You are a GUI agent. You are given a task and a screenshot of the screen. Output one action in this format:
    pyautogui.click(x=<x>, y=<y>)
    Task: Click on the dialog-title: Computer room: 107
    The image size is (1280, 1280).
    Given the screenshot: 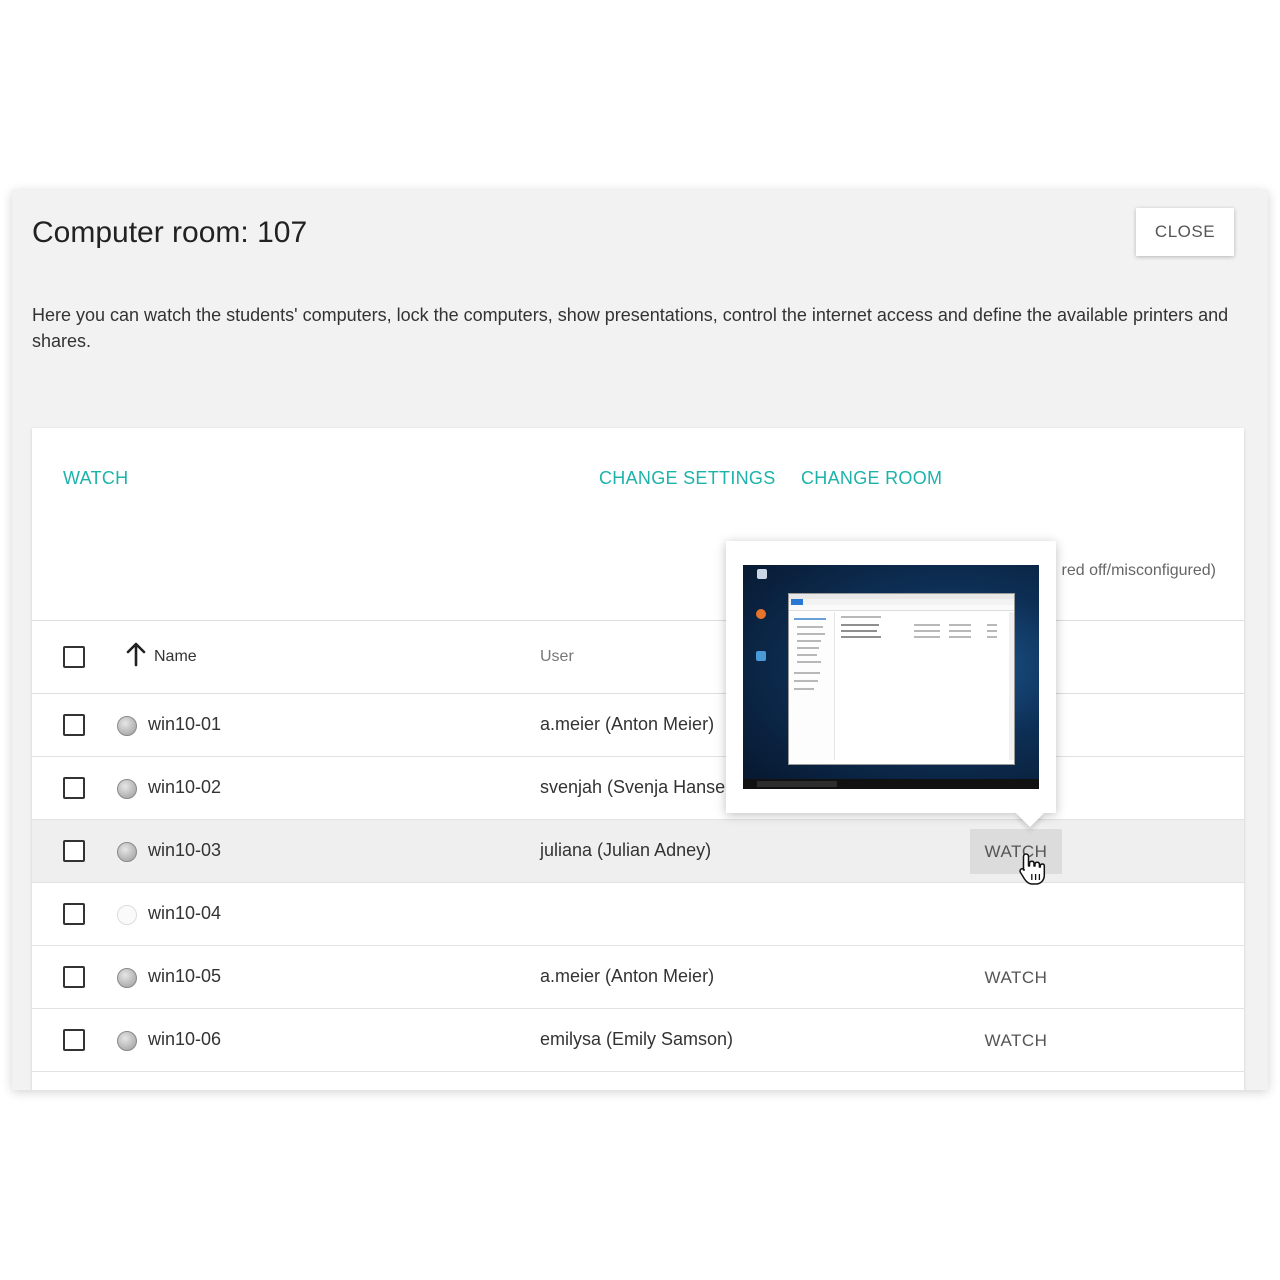 What is the action you would take?
    pyautogui.click(x=170, y=232)
    